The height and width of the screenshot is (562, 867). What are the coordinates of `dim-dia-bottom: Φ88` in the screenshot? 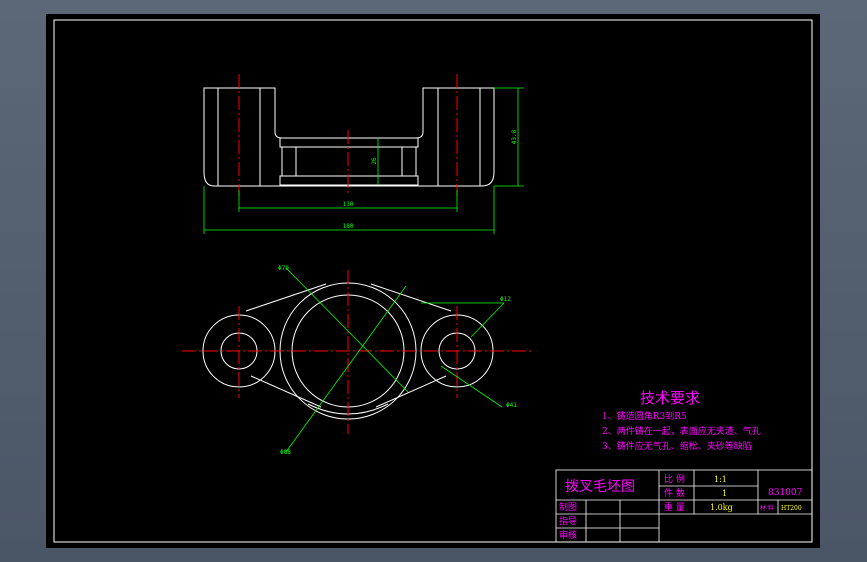 It's located at (285, 452).